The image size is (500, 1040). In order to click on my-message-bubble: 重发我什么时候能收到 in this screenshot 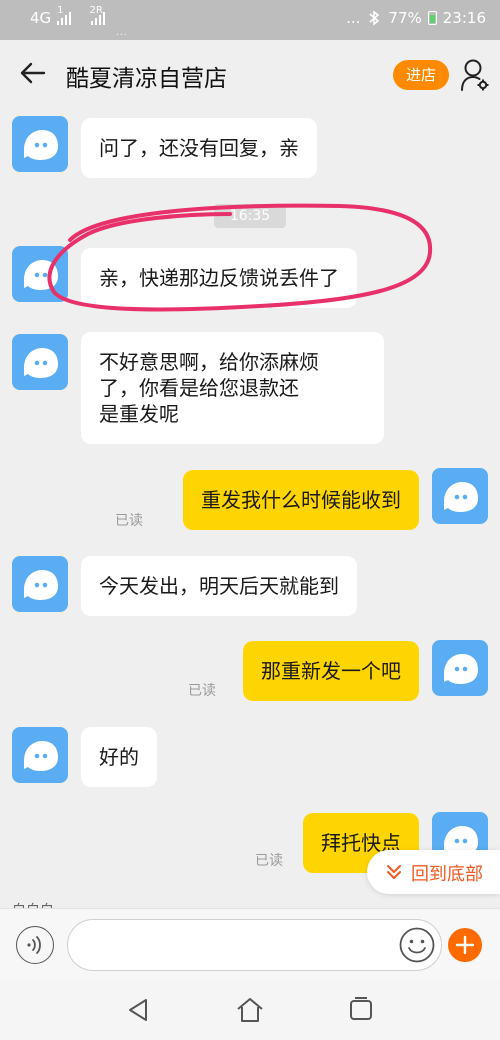, I will do `click(301, 500)`.